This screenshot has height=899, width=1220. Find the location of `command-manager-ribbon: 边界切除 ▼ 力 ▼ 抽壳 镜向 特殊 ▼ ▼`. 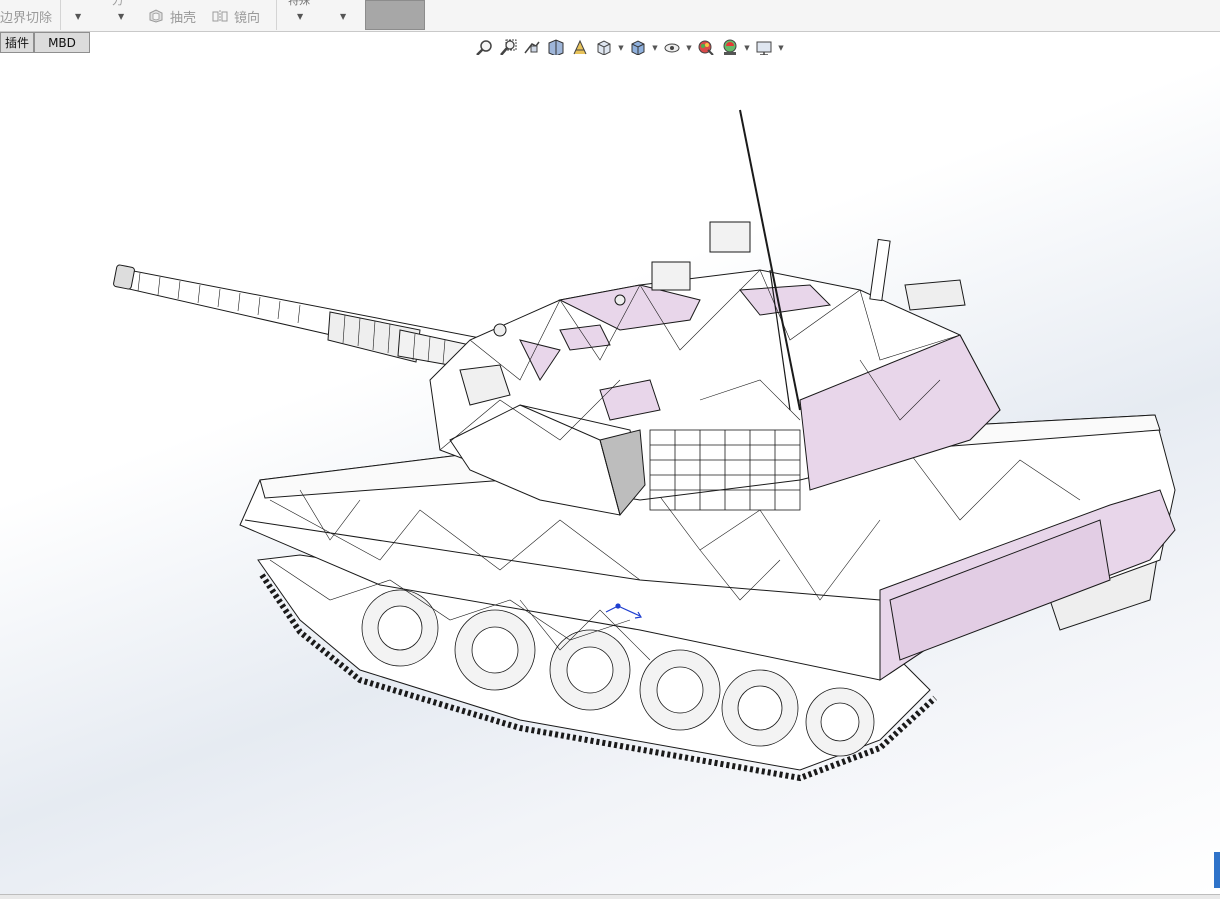

command-manager-ribbon: 边界切除 ▼ 力 ▼ 抽壳 镜向 特殊 ▼ ▼ is located at coordinates (610, 16).